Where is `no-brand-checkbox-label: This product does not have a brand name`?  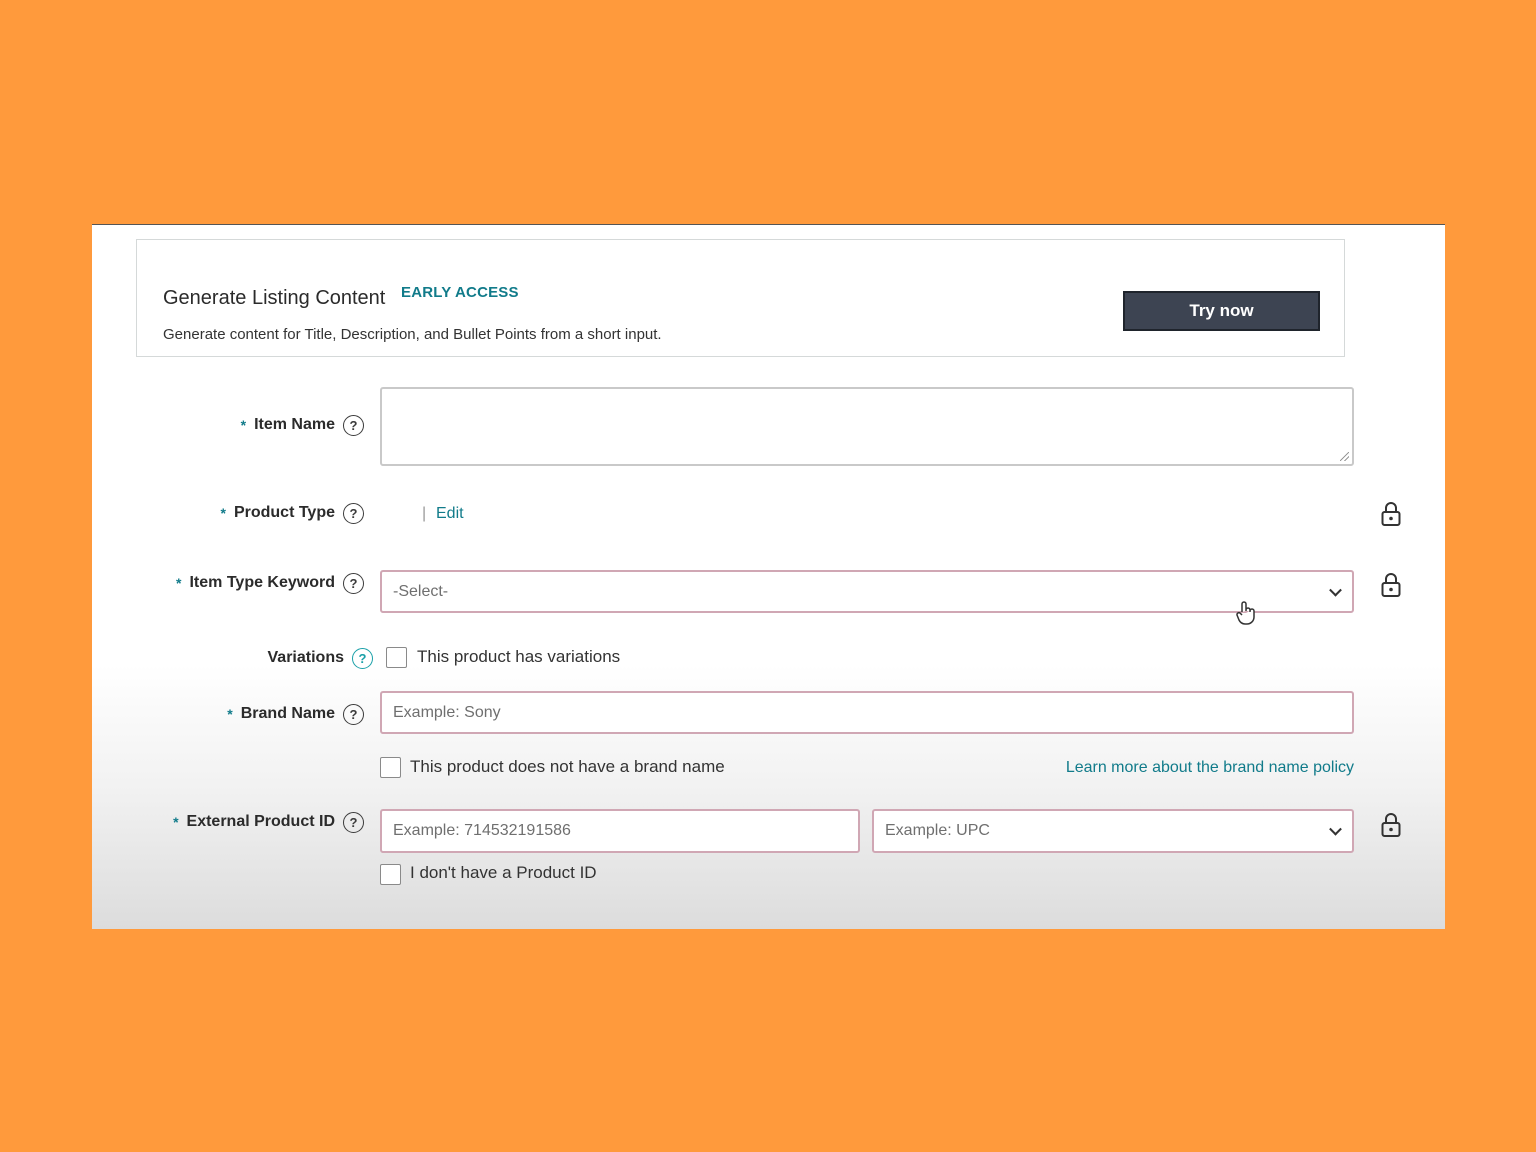
no-brand-checkbox-label: This product does not have a brand name is located at coordinates (567, 766).